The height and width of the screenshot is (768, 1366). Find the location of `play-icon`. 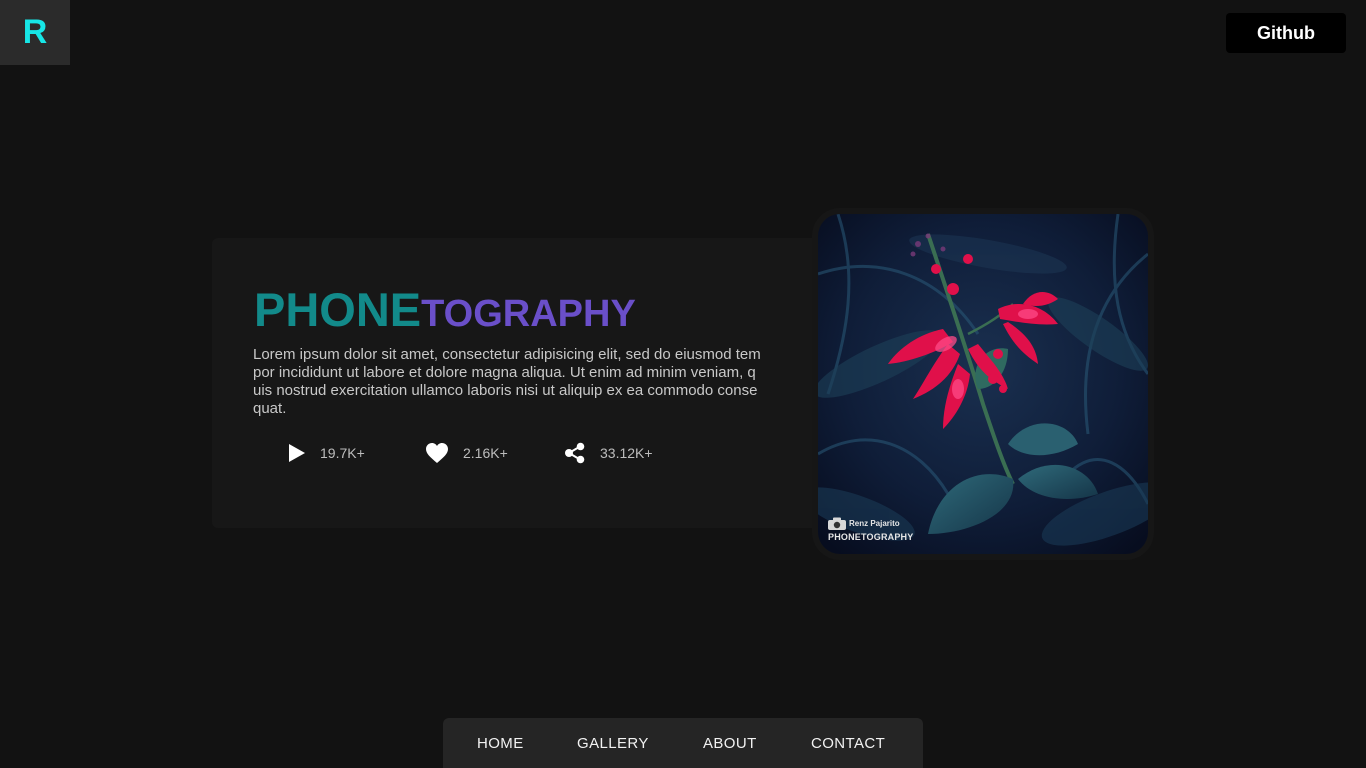

play-icon is located at coordinates (297, 453).